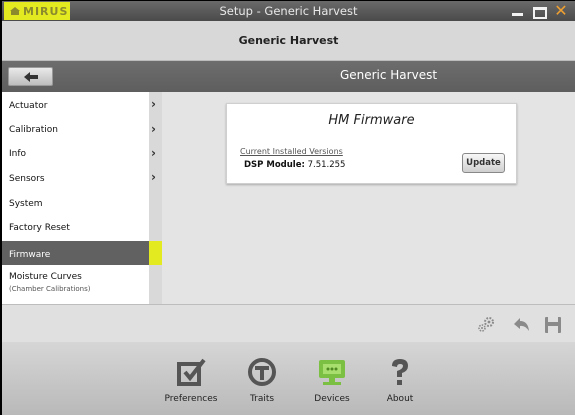 The width and height of the screenshot is (575, 415). I want to click on nav-label: Preferences, so click(191, 399).